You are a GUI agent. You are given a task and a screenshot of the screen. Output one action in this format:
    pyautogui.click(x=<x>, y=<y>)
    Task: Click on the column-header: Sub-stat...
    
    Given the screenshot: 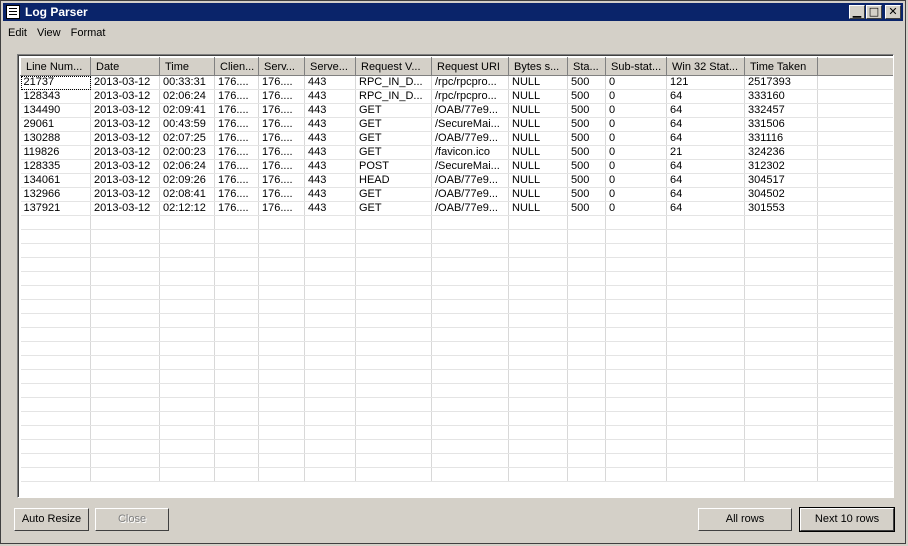 What is the action you would take?
    pyautogui.click(x=636, y=66)
    